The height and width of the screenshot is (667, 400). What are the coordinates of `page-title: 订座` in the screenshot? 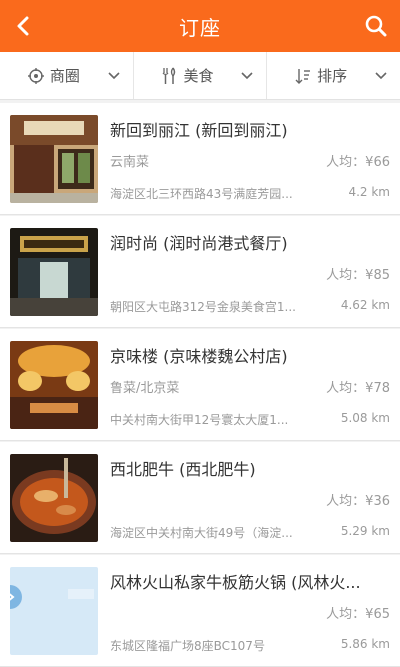 It's located at (200, 27).